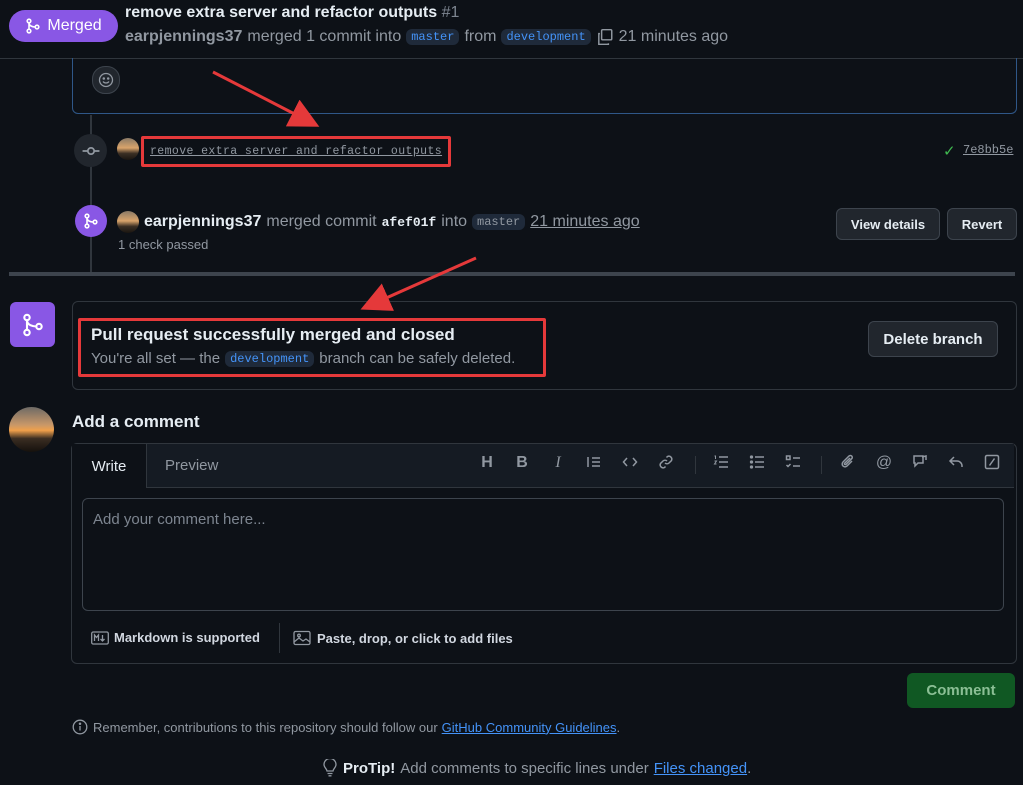 This screenshot has height=785, width=1023. What do you see at coordinates (187, 637) in the screenshot?
I see `markdown-note-text: Markdown is supported` at bounding box center [187, 637].